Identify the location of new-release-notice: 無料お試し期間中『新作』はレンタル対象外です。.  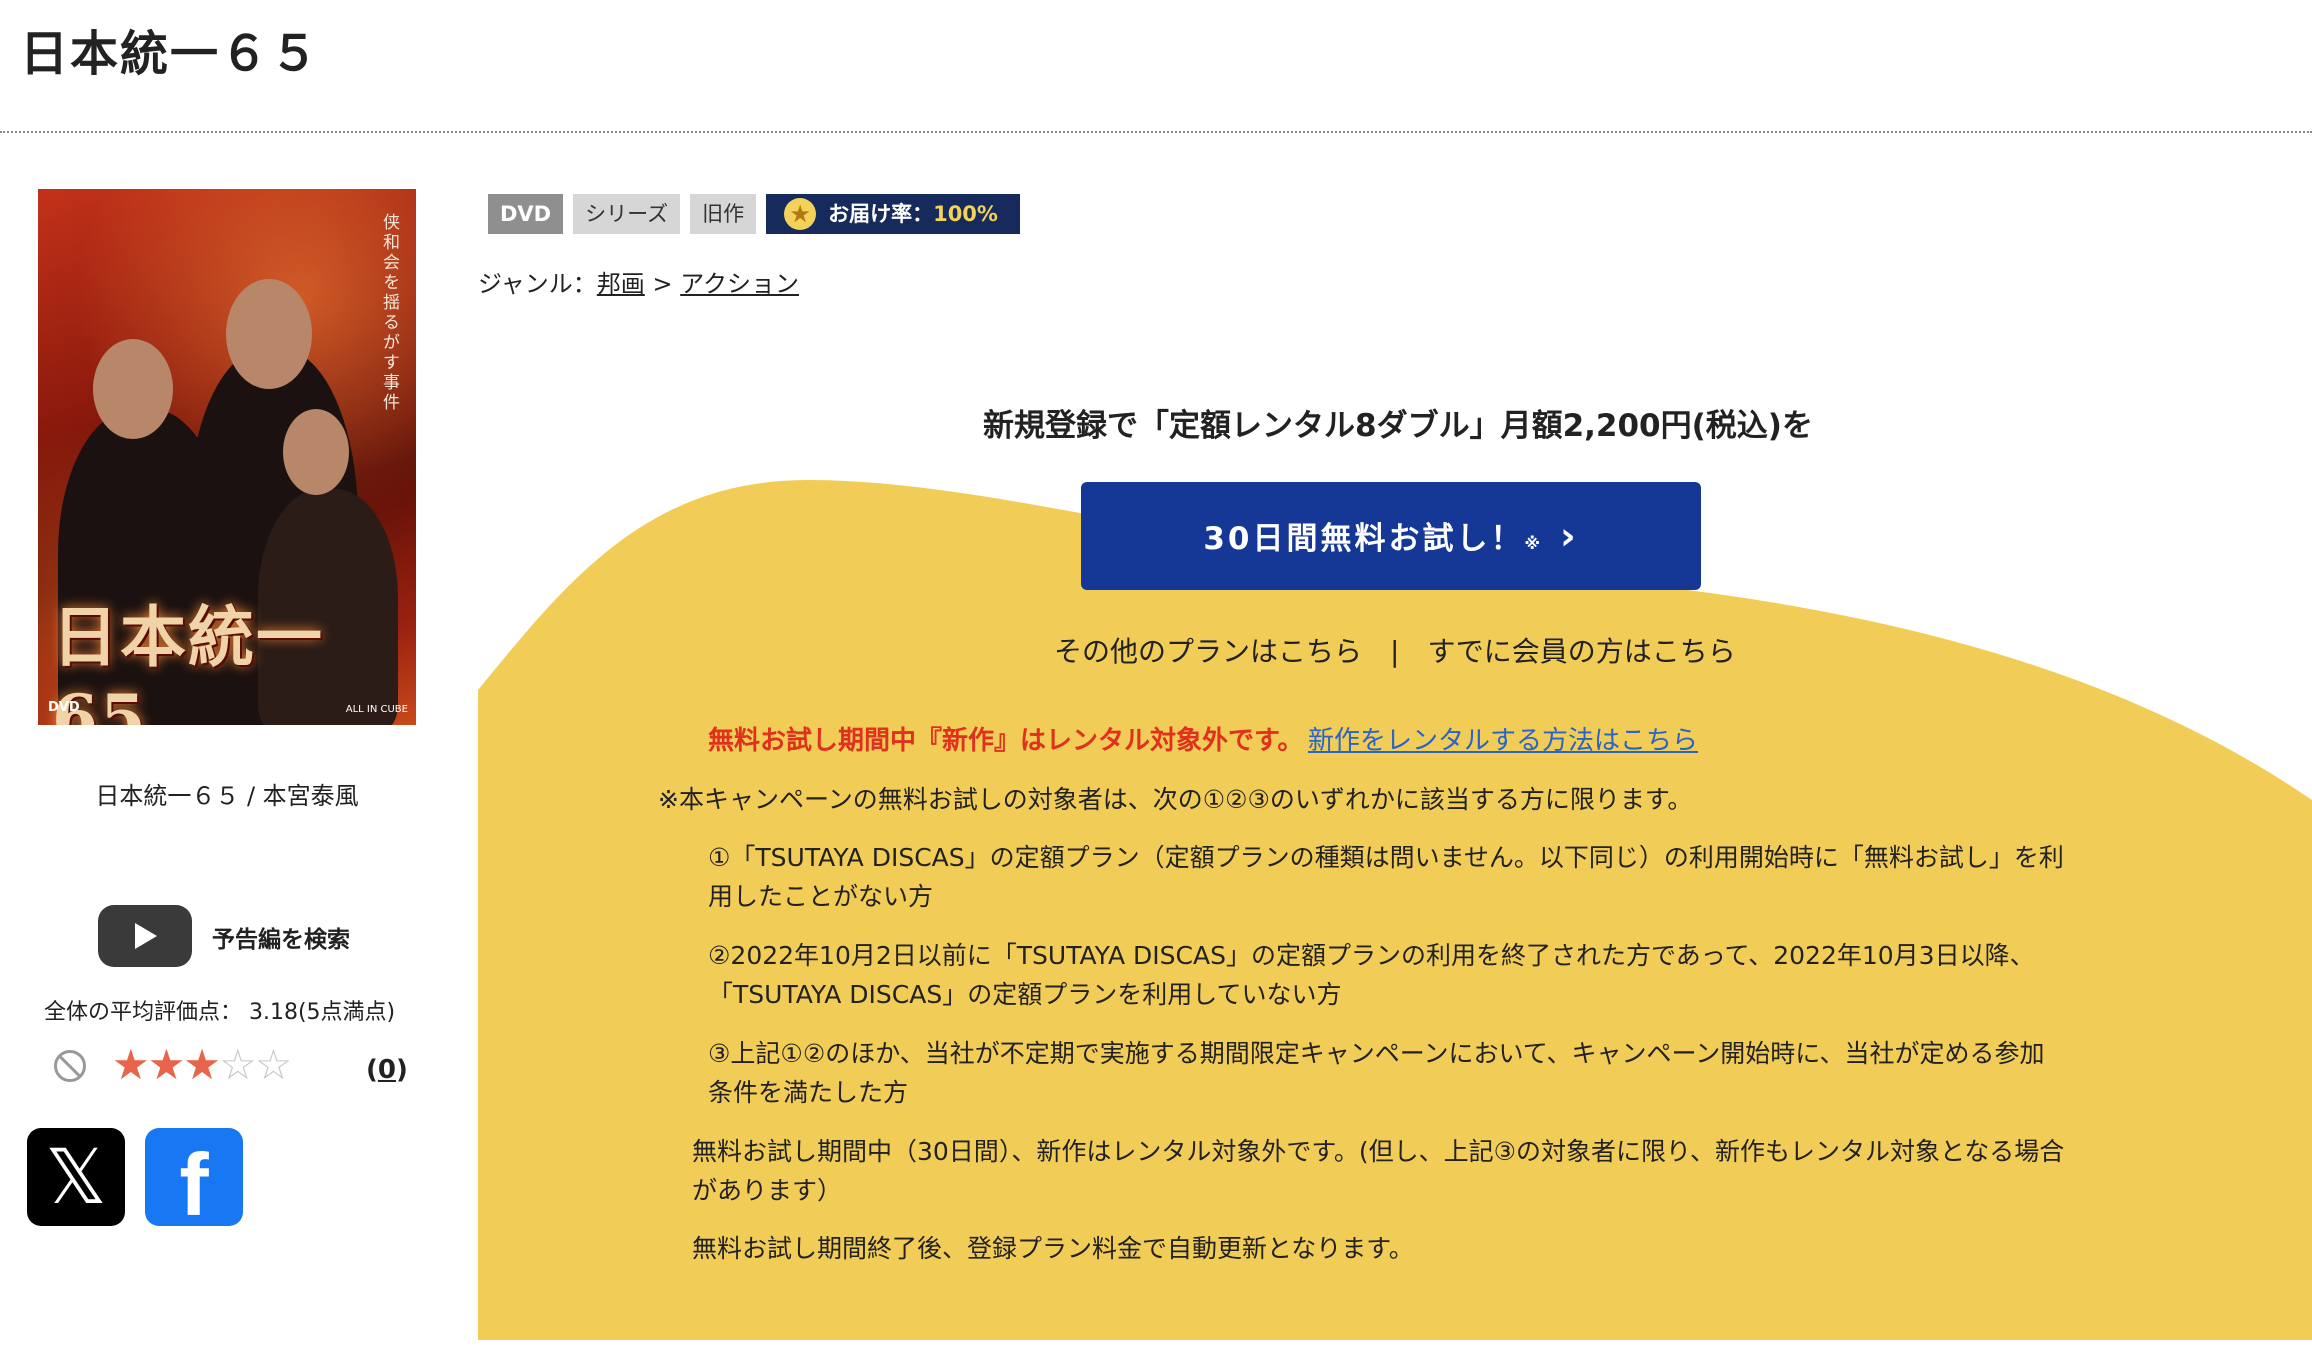
(1006, 741).